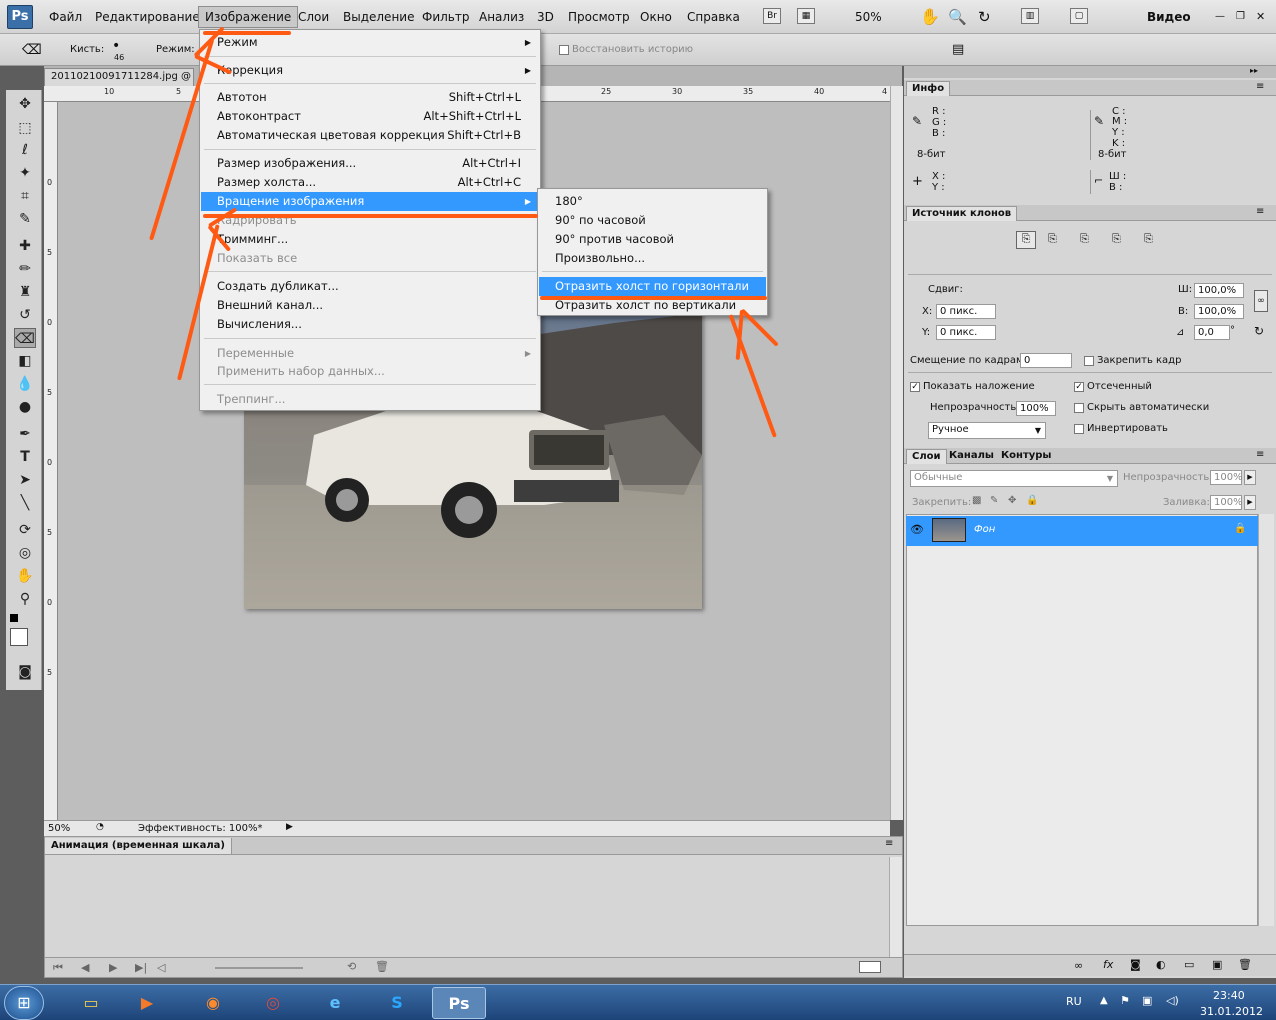 The width and height of the screenshot is (1276, 1020). I want to click on status-zoom: 50%, so click(59, 828).